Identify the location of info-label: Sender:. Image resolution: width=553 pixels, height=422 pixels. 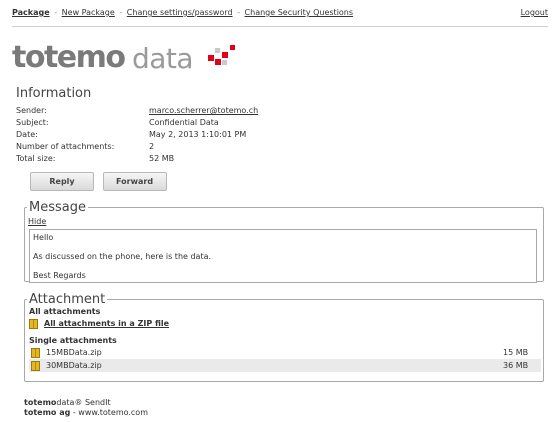
(31, 110).